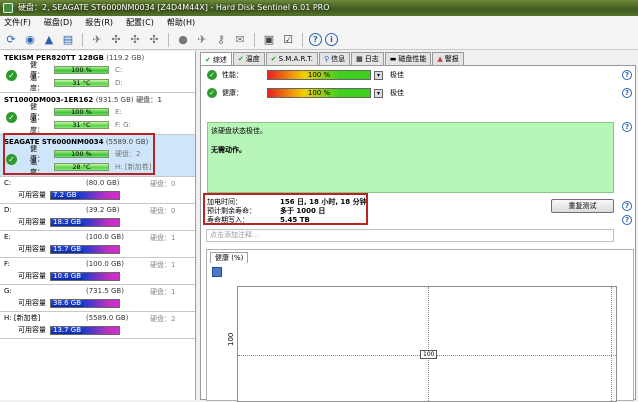  I want to click on free-space-row: 可用容量 18.3 GB, so click(69, 222).